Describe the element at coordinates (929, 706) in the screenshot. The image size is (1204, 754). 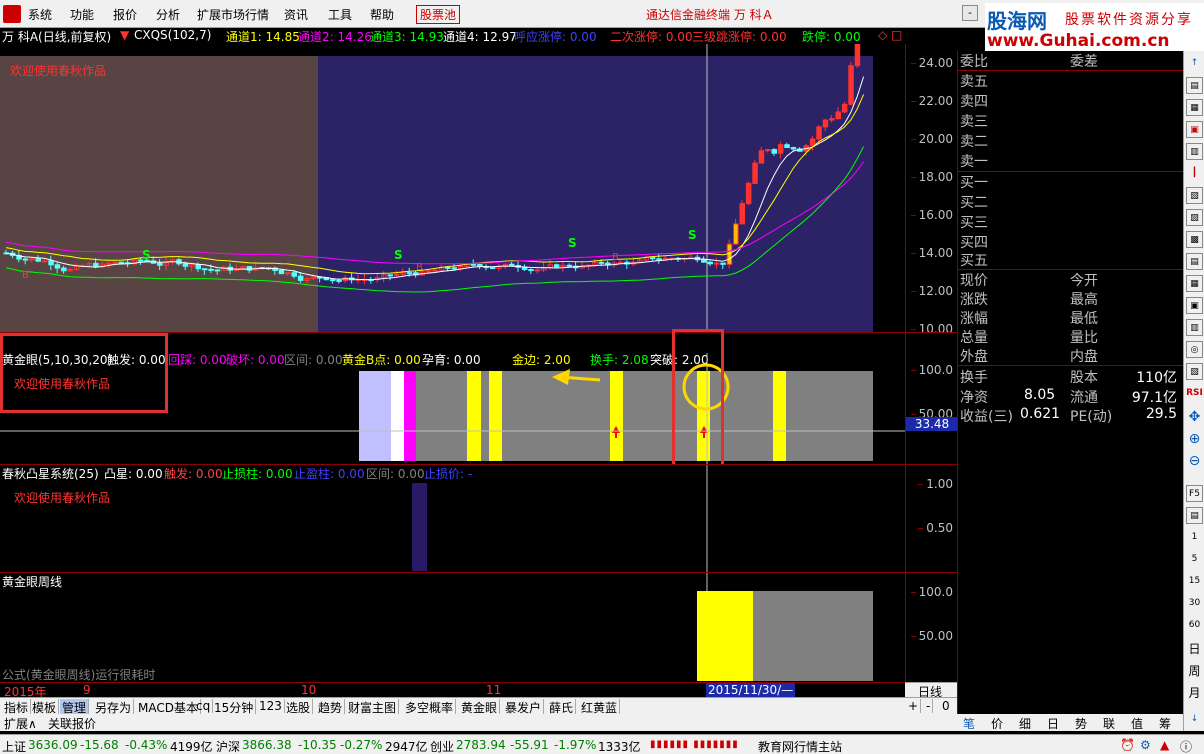
I see `tb-zoom-out: -` at that location.